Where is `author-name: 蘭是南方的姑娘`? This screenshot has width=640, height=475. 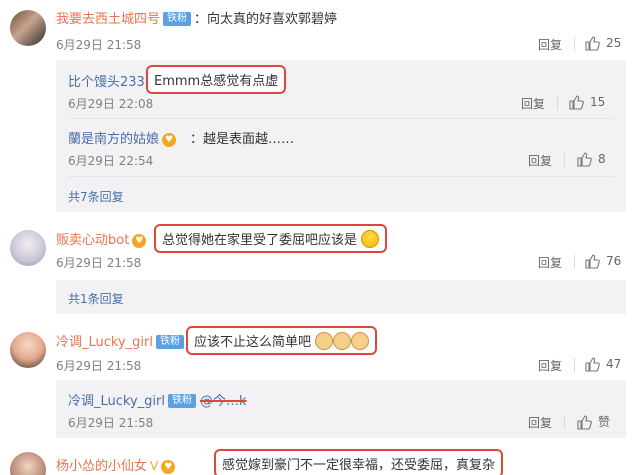 author-name: 蘭是南方的姑娘 is located at coordinates (113, 139).